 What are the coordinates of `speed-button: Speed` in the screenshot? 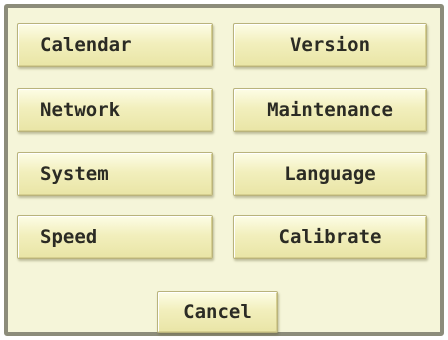 It's located at (115, 237).